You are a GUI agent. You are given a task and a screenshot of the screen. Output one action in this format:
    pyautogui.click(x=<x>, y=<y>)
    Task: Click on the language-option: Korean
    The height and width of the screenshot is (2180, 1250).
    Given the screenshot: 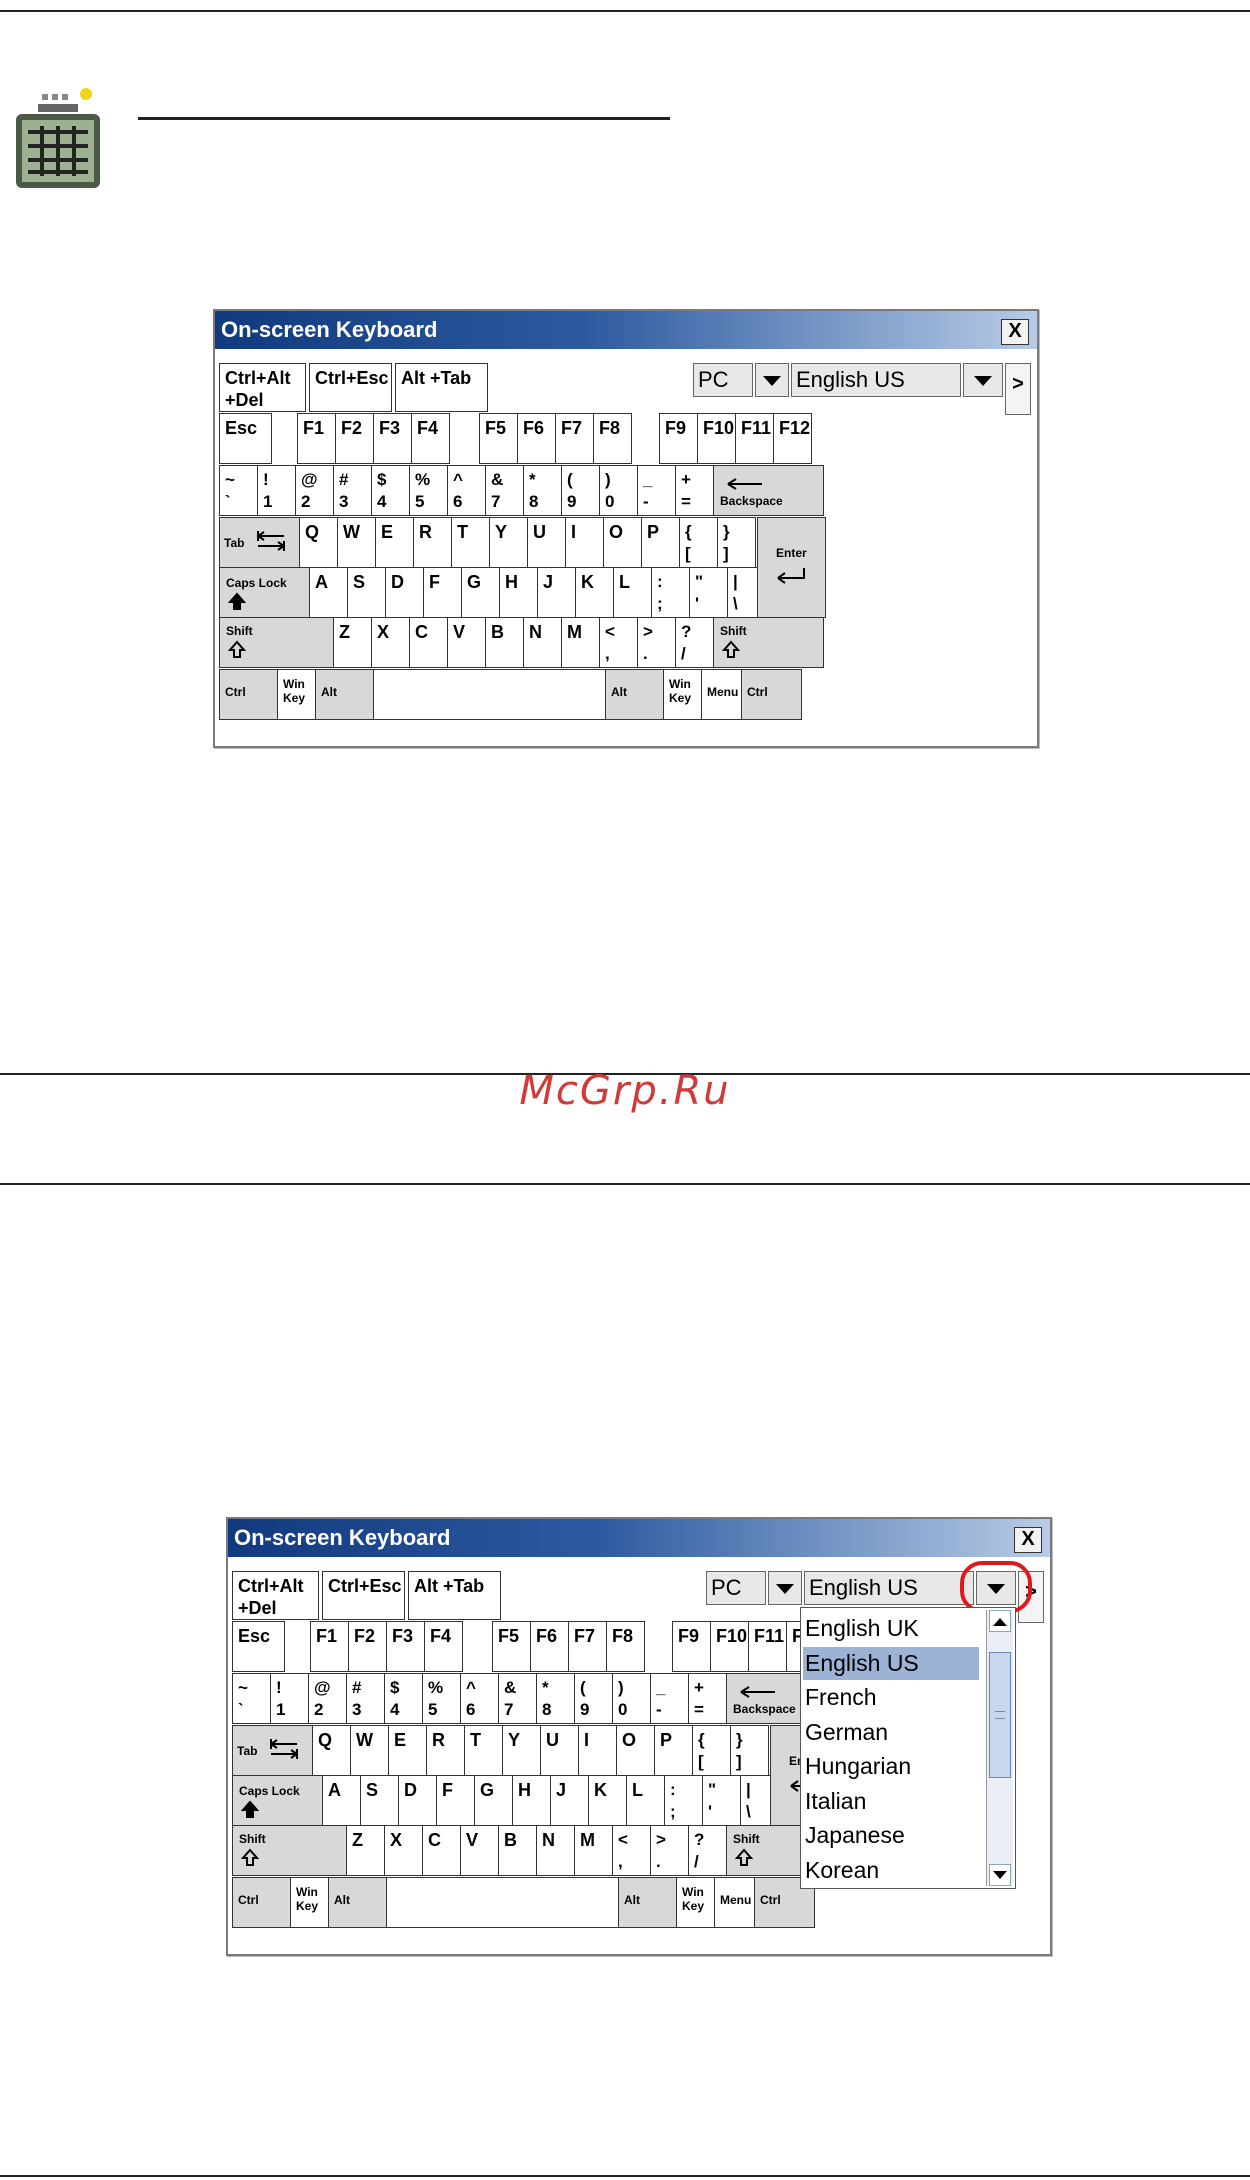 What is the action you would take?
    pyautogui.click(x=891, y=1870)
    